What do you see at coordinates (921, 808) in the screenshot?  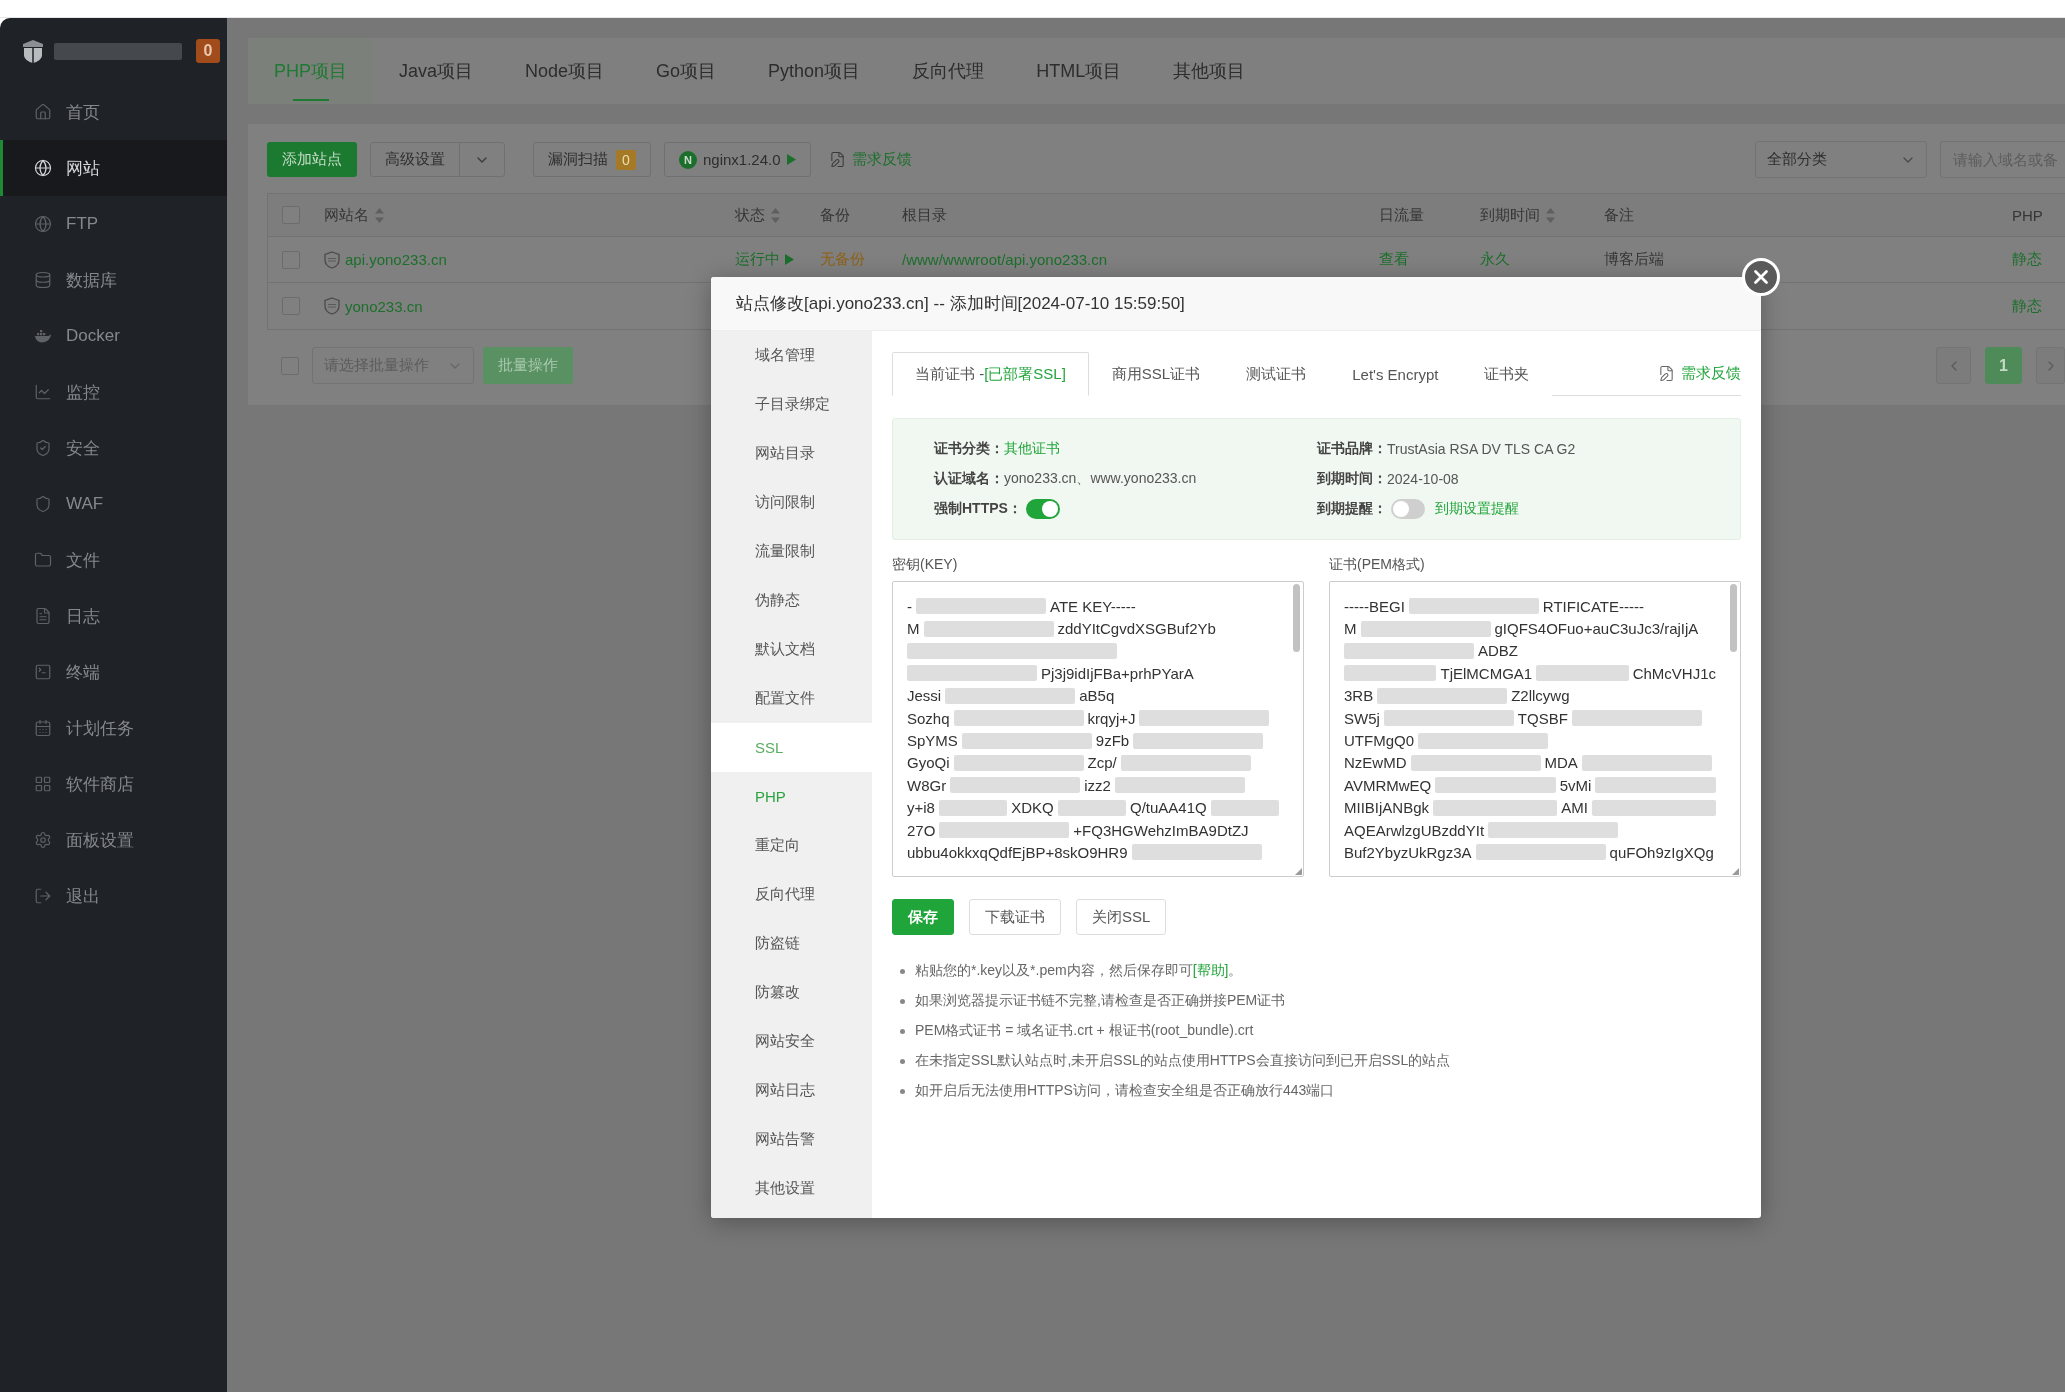 I see `key-text: y+i8` at bounding box center [921, 808].